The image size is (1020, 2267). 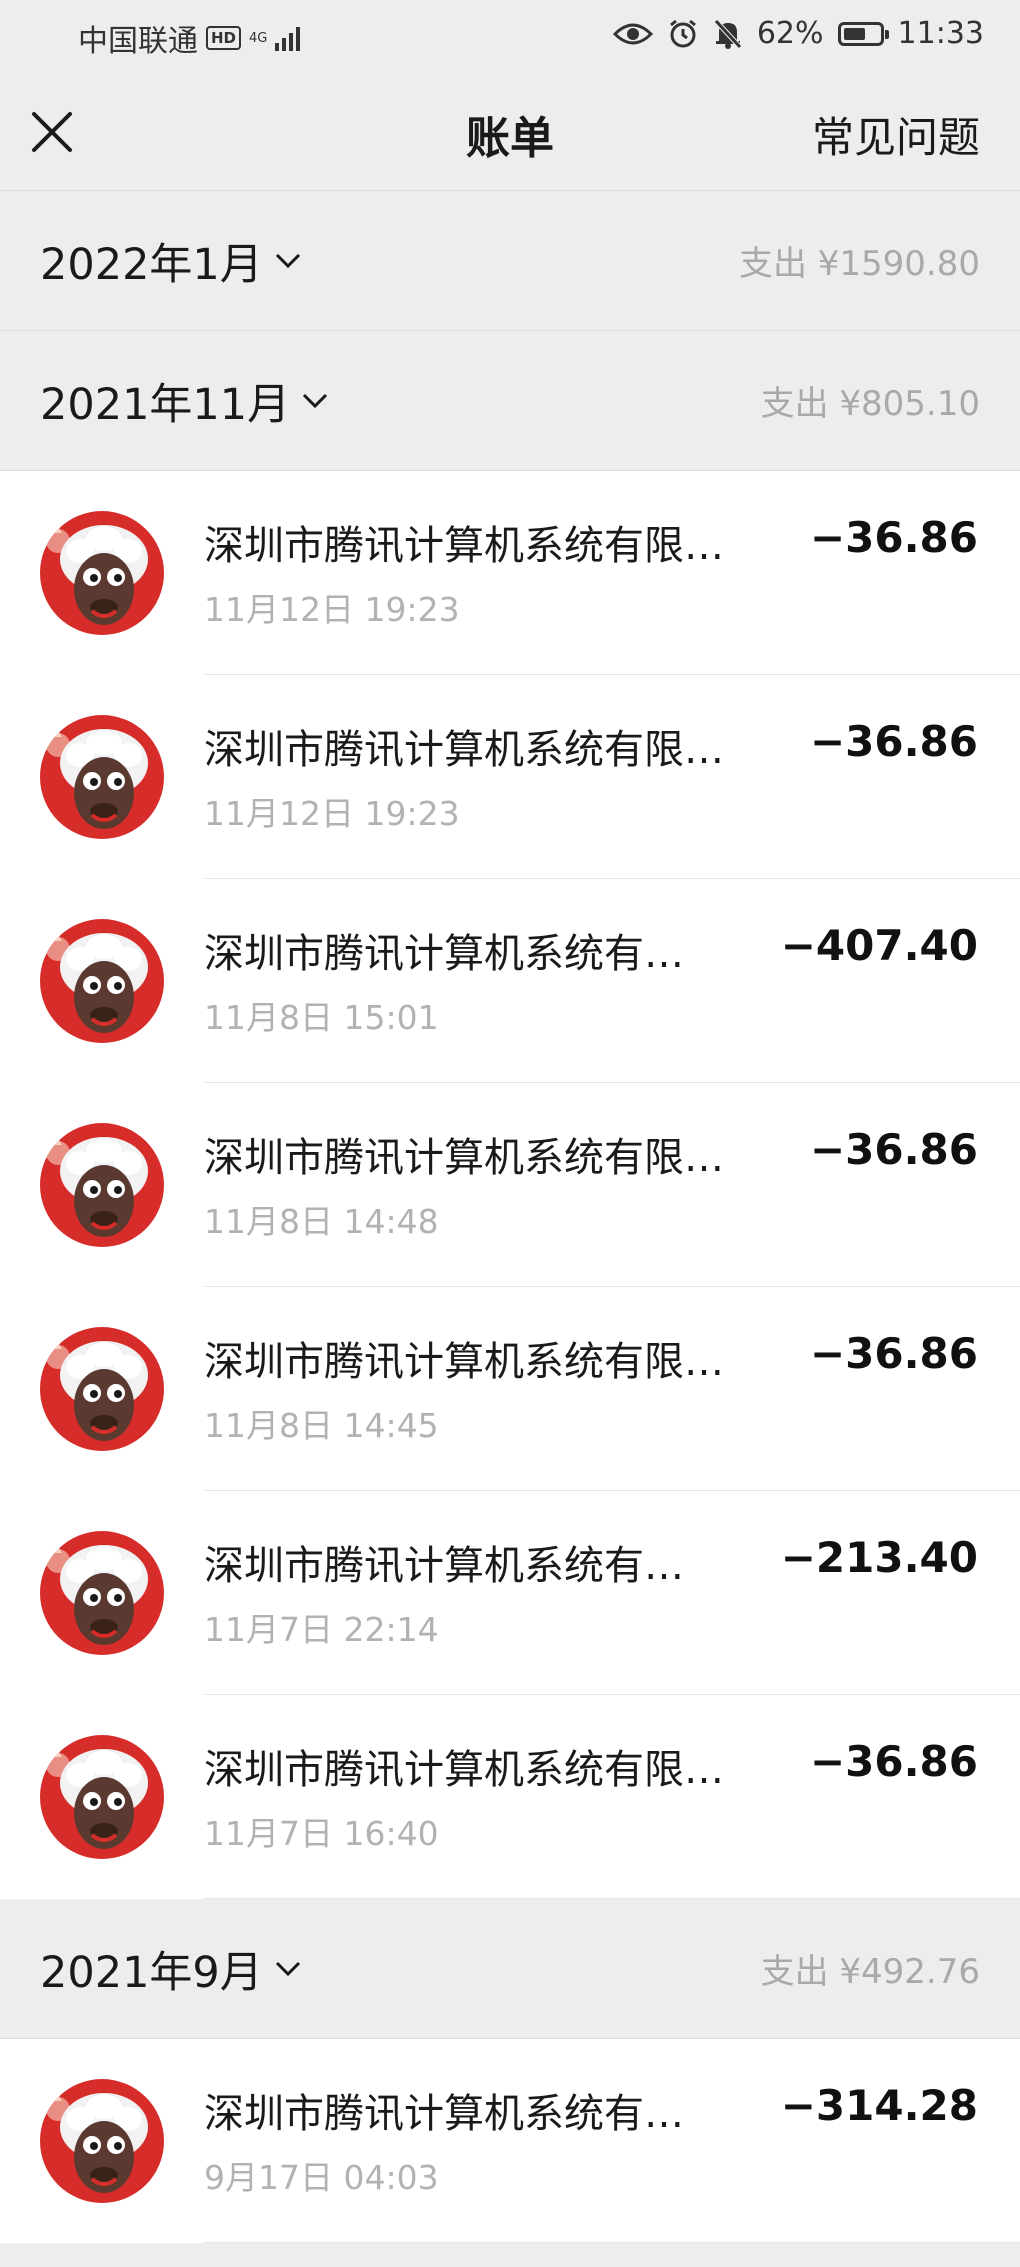 I want to click on month-header: 2021年11月 支出 ¥805.10, so click(x=510, y=401).